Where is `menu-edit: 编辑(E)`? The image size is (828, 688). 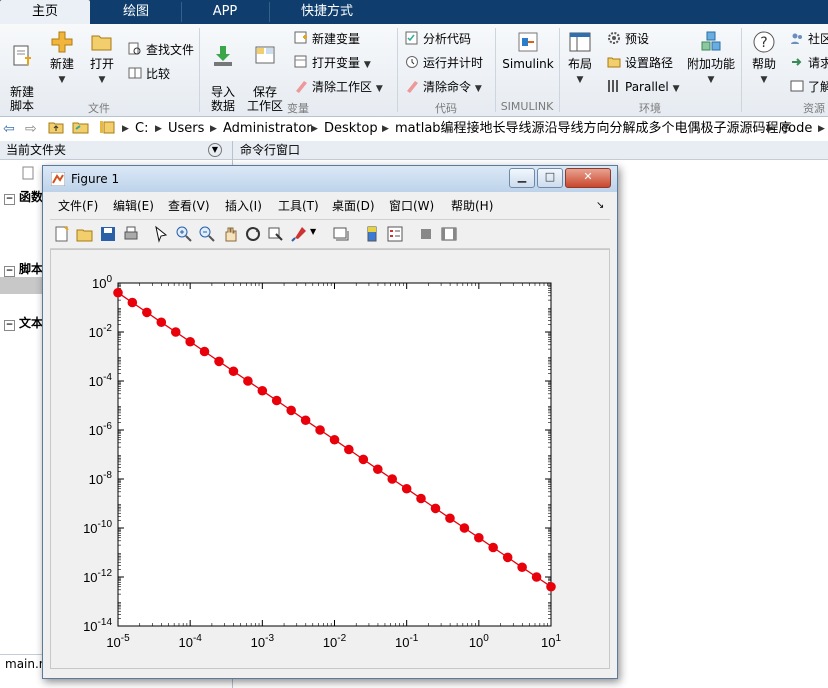
menu-edit: 编辑(E) is located at coordinates (133, 206).